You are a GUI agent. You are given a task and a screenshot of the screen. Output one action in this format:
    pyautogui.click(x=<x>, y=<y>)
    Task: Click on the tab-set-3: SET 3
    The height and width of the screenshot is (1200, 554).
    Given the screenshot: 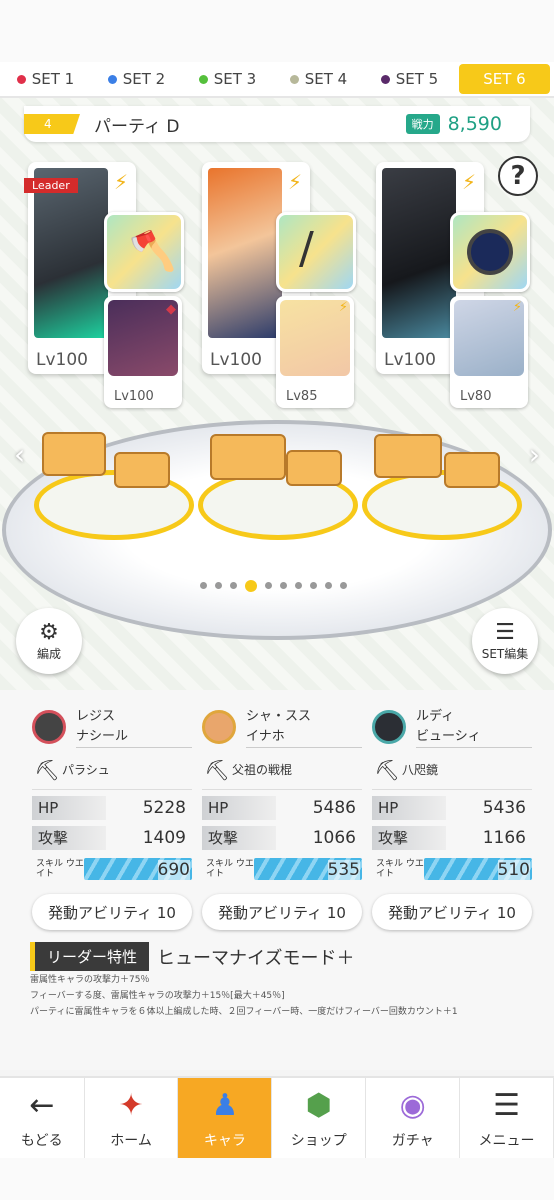 What is the action you would take?
    pyautogui.click(x=227, y=79)
    